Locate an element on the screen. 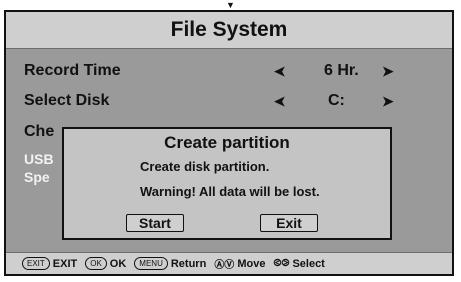 The height and width of the screenshot is (282, 461). menu-item-check: Che is located at coordinates (39, 132).